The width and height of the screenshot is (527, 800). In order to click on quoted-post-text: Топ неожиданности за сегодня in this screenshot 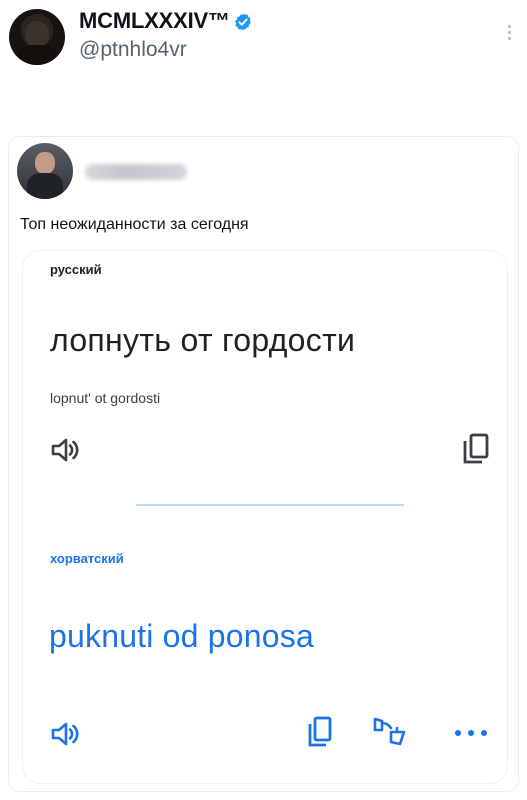, I will do `click(134, 224)`.